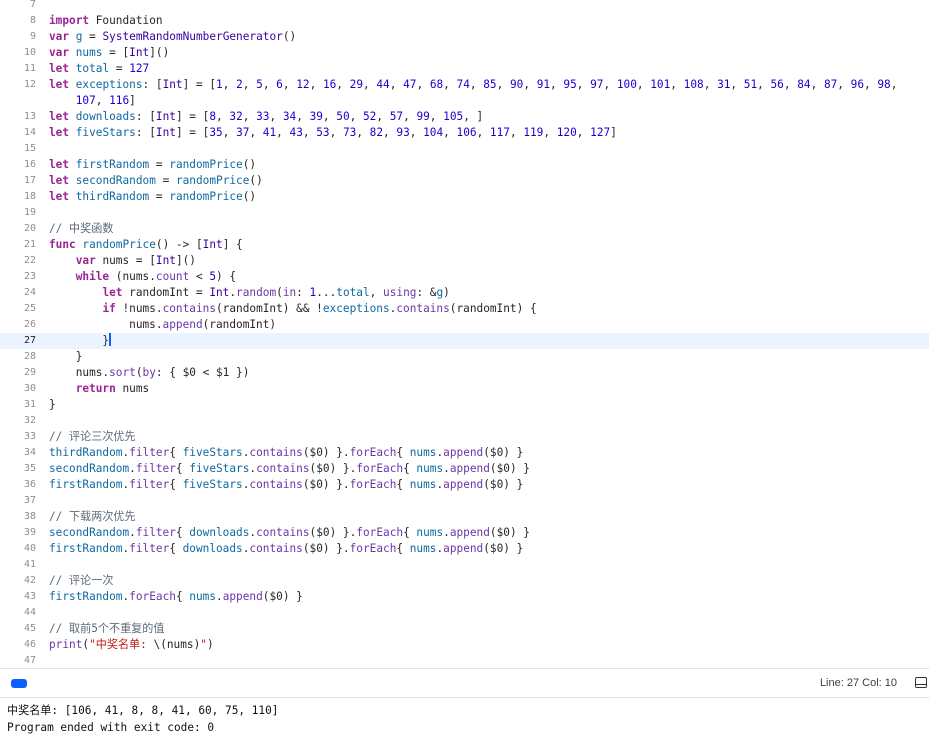 The width and height of the screenshot is (929, 741). What do you see at coordinates (149, 484) in the screenshot?
I see `code-token: filter` at bounding box center [149, 484].